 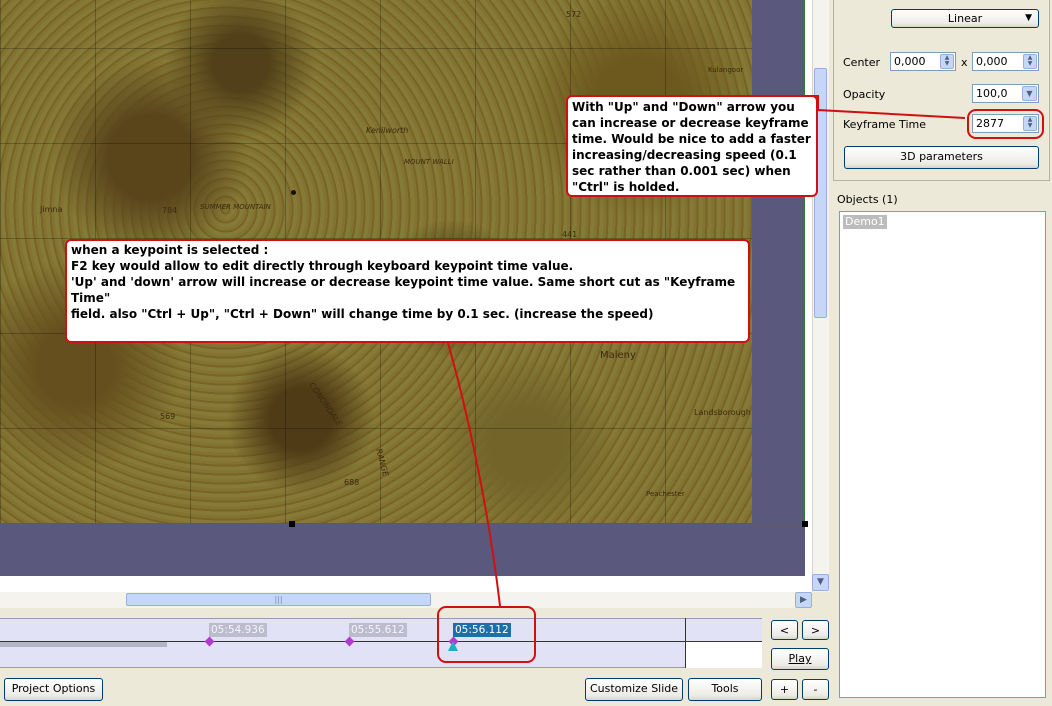 What do you see at coordinates (292, 524) in the screenshot?
I see `resize-handle-bottom` at bounding box center [292, 524].